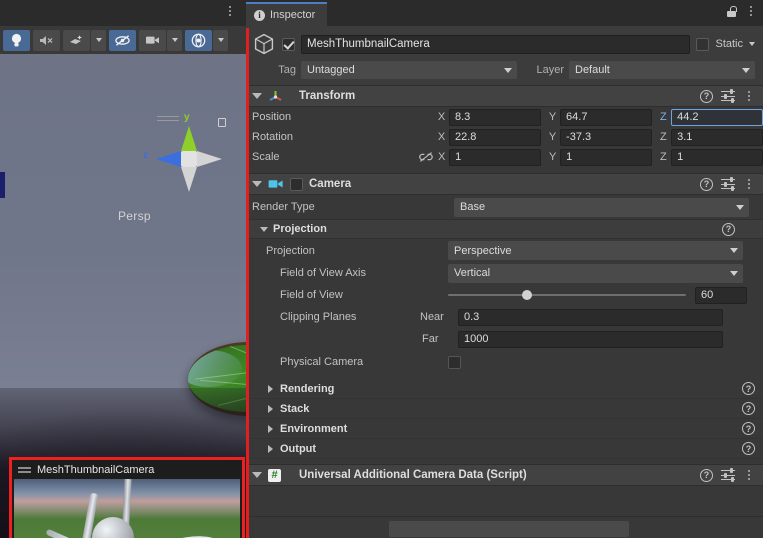 The width and height of the screenshot is (763, 538). What do you see at coordinates (409, 70) in the screenshot?
I see `tag-dropdown: Untagged` at bounding box center [409, 70].